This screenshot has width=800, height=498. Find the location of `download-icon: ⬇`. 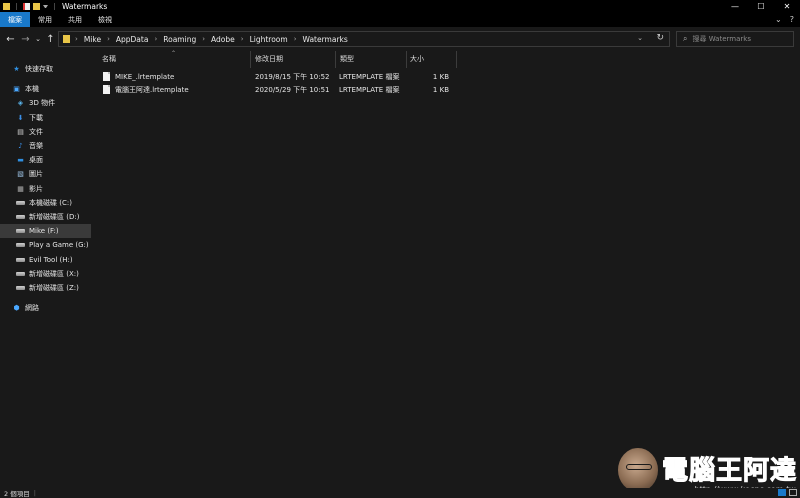

download-icon: ⬇ is located at coordinates (20, 117).